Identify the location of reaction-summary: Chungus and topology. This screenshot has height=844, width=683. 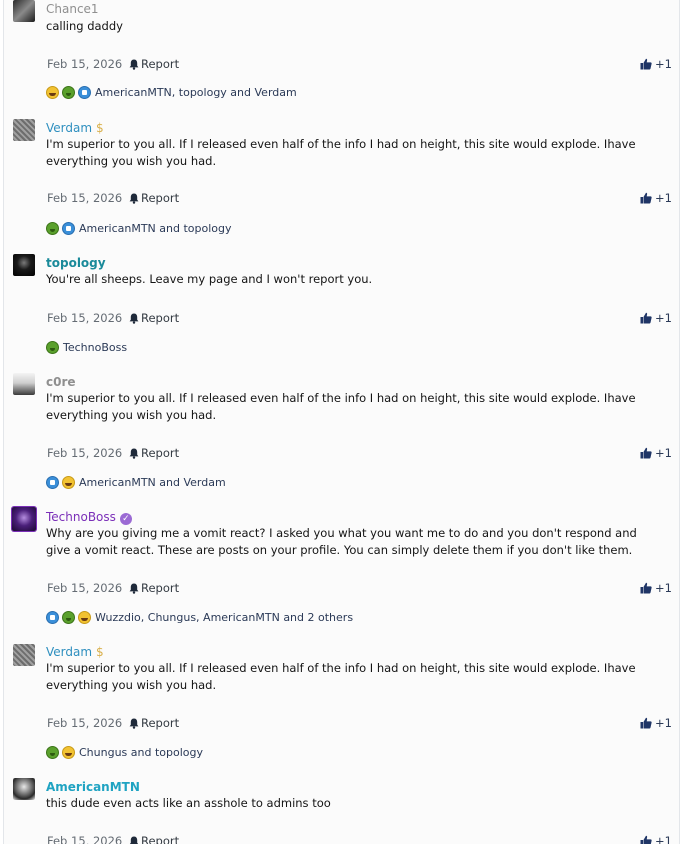
(124, 752).